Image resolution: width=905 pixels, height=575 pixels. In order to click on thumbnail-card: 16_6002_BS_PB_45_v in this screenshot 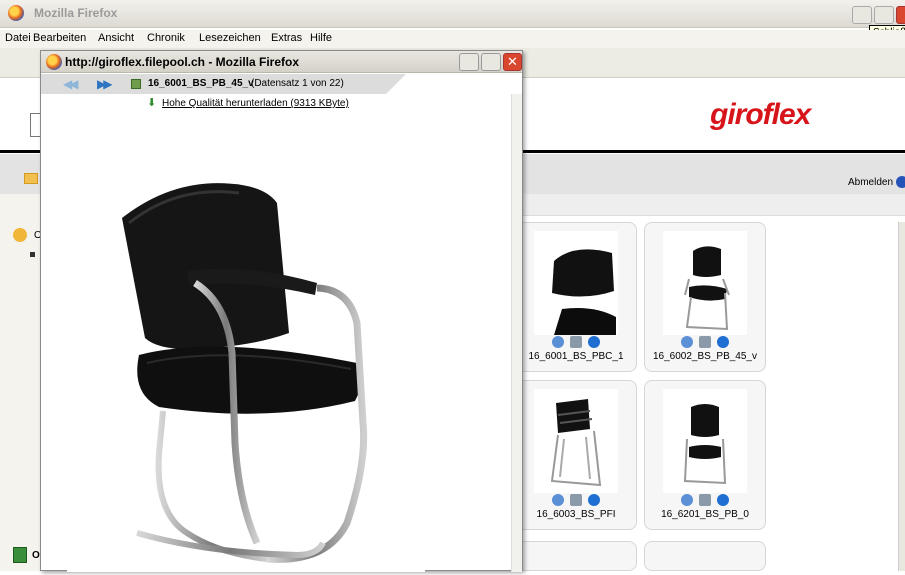, I will do `click(705, 297)`.